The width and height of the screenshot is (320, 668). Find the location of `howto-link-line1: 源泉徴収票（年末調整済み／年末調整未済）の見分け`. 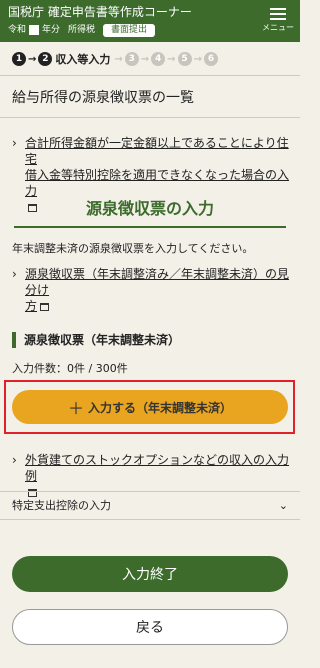

howto-link-line1: 源泉徴収票（年末調整済み／年末調整未済）の見分け is located at coordinates (157, 282).